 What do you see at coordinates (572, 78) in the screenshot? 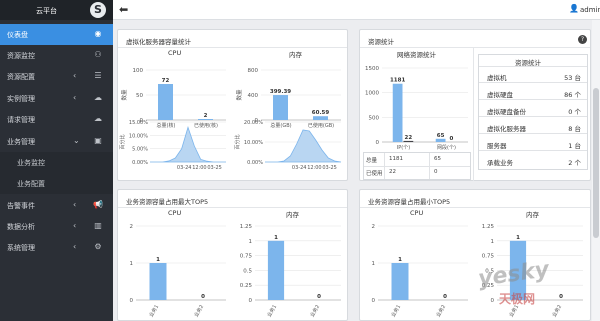
I see `stat-value: 53 台` at bounding box center [572, 78].